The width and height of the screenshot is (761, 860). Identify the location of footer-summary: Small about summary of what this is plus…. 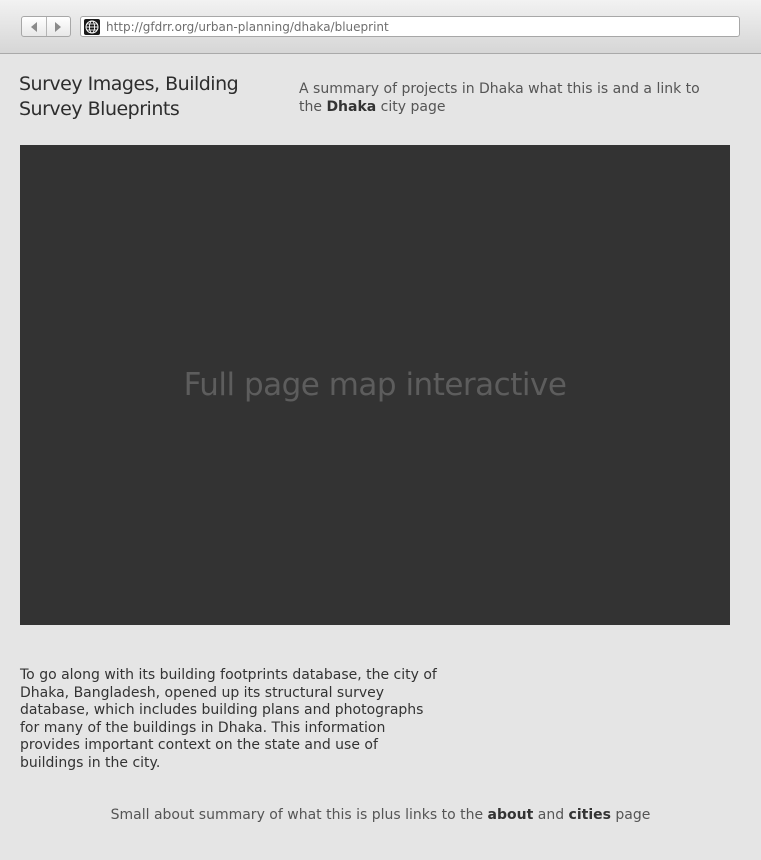
(380, 815).